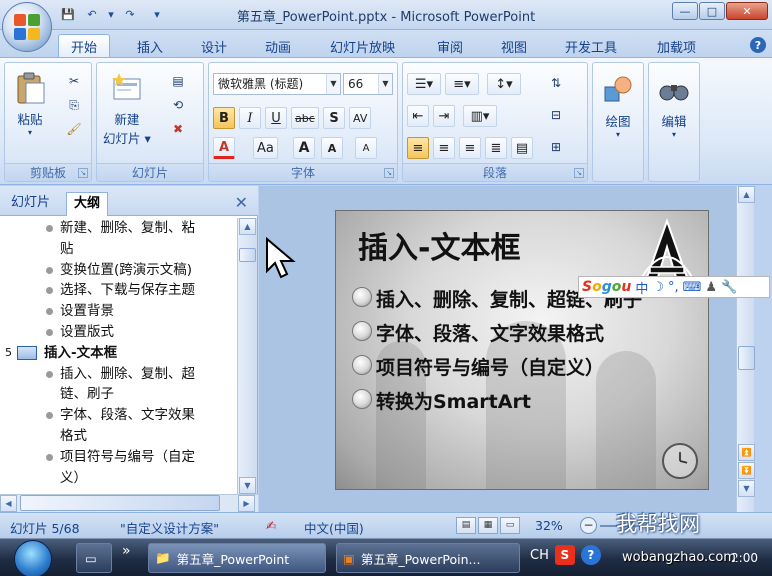 The width and height of the screenshot is (772, 576). I want to click on shrink-font-button: A, so click(332, 148).